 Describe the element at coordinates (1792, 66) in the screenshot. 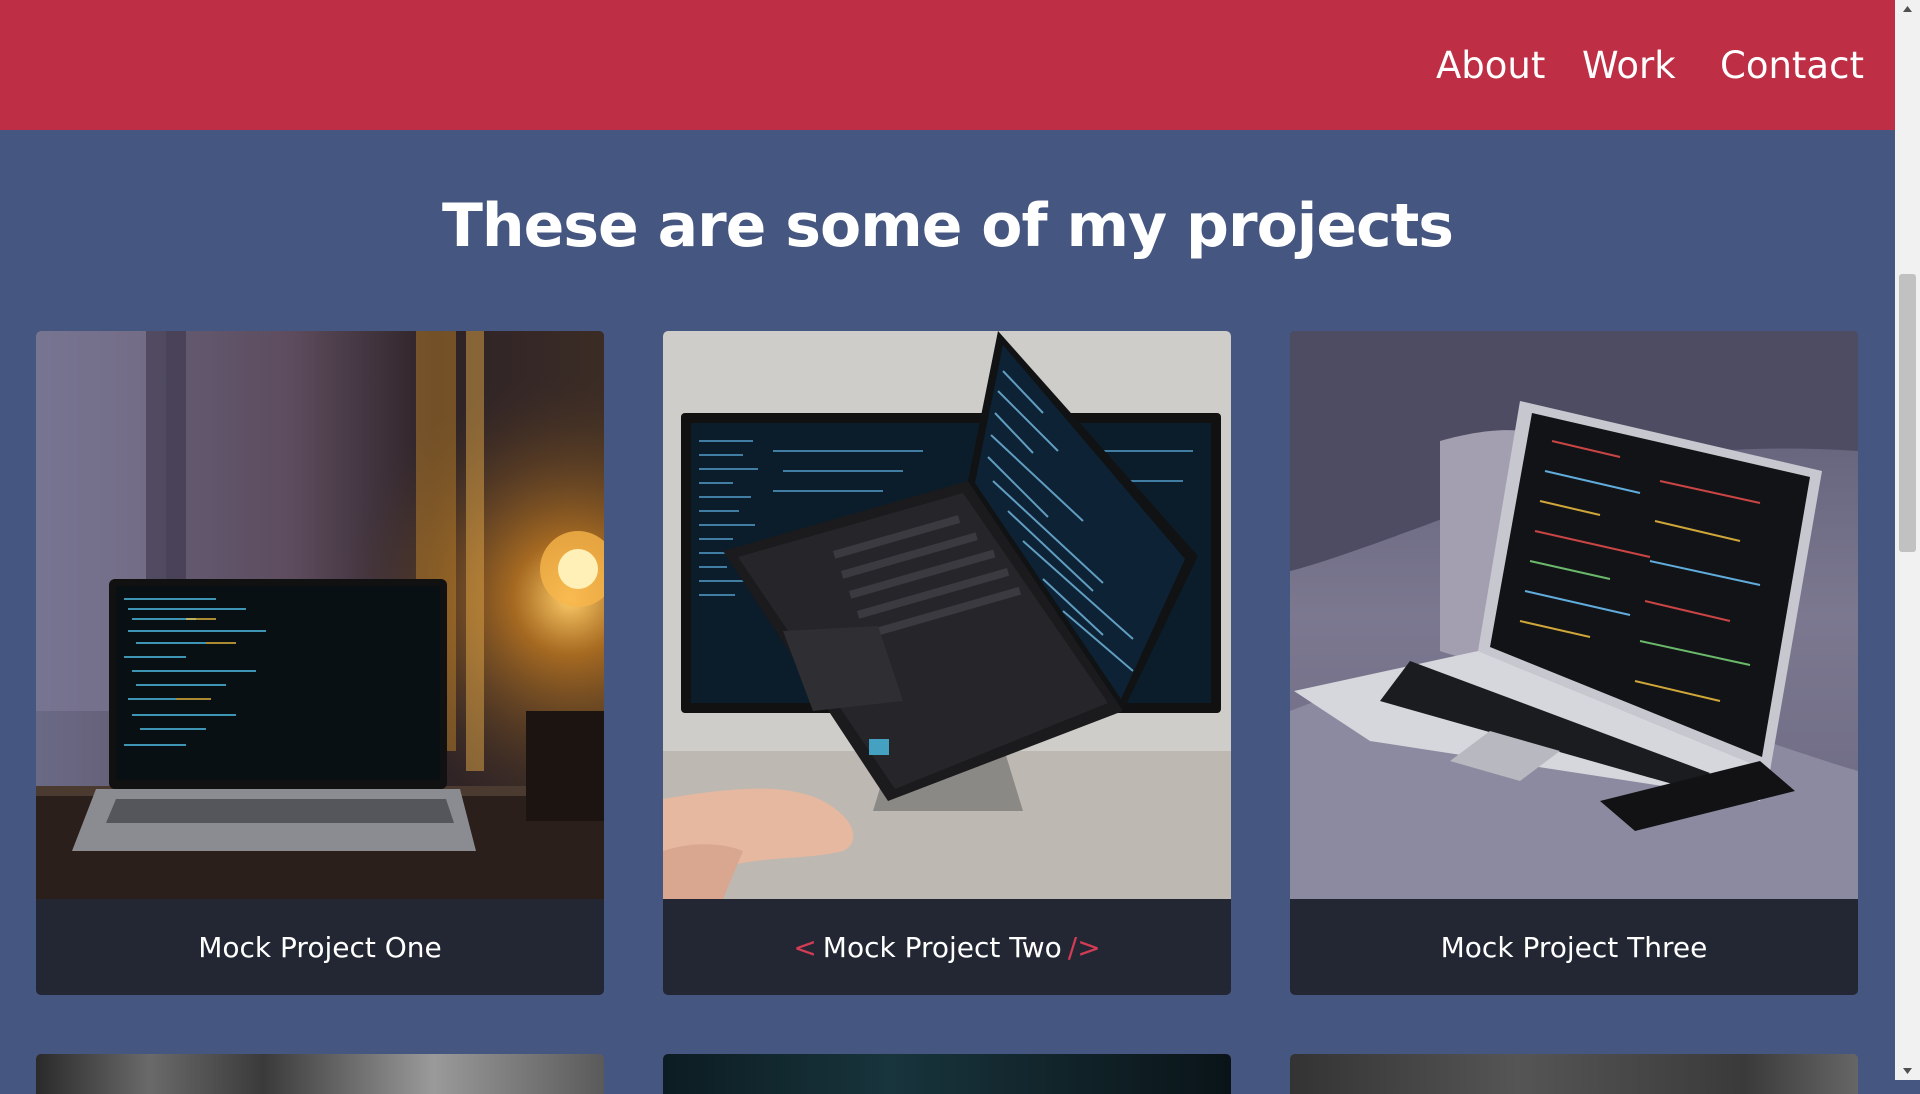

I see `nav-contact-link: Contact` at that location.